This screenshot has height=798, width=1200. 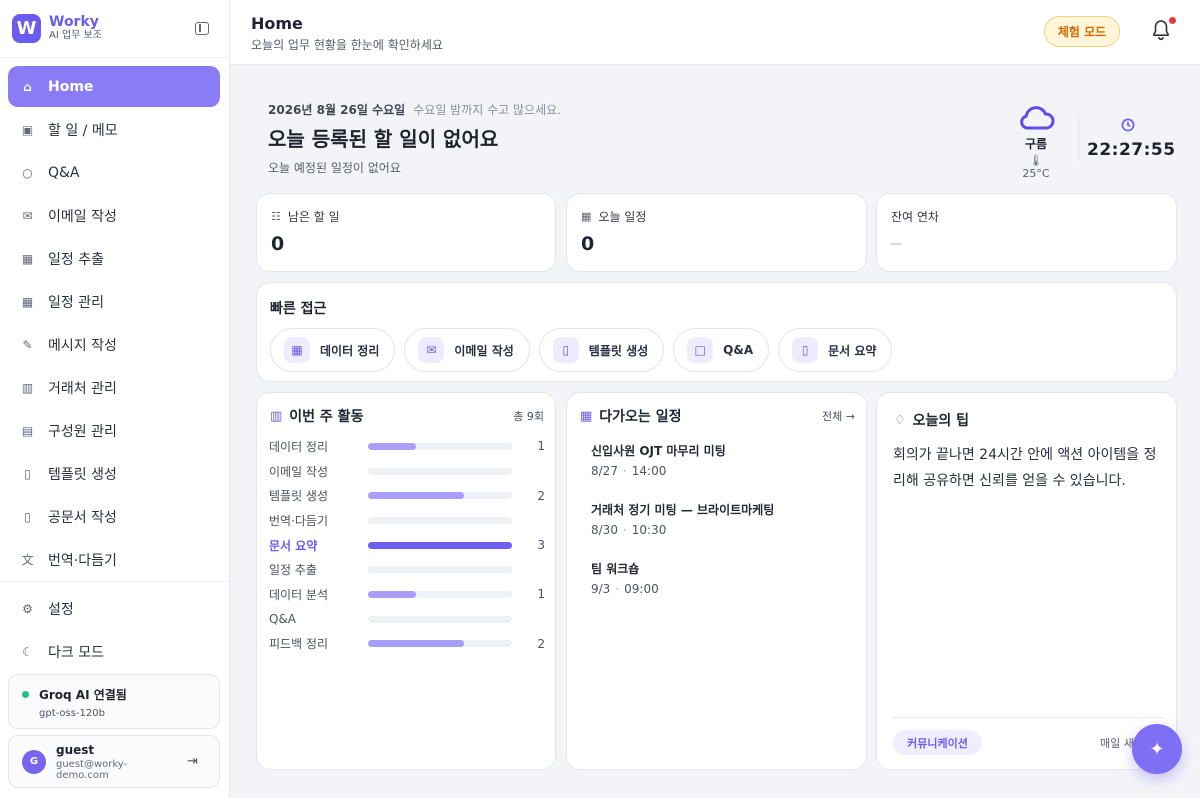 I want to click on weekly-activity-total: 총 9회, so click(x=528, y=416).